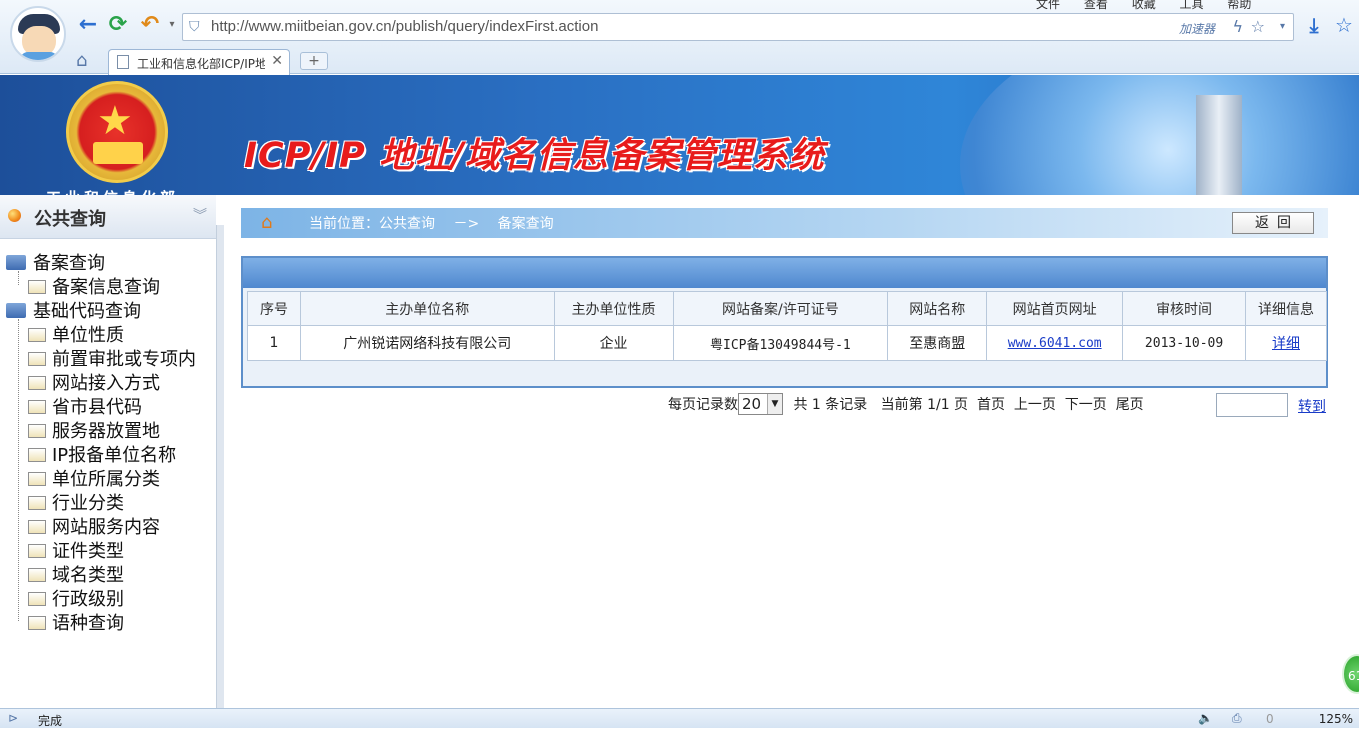 The width and height of the screenshot is (1359, 729). I want to click on accelerator-label: 加速器, so click(1197, 28).